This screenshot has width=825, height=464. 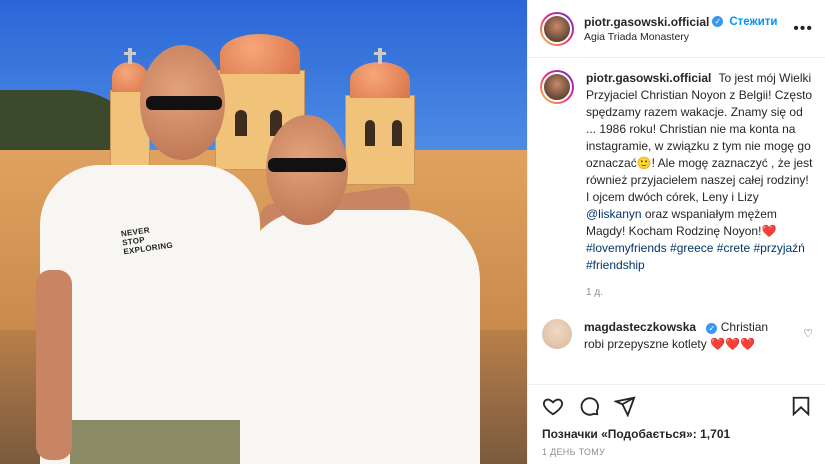 I want to click on dome-right, so click(x=380, y=80).